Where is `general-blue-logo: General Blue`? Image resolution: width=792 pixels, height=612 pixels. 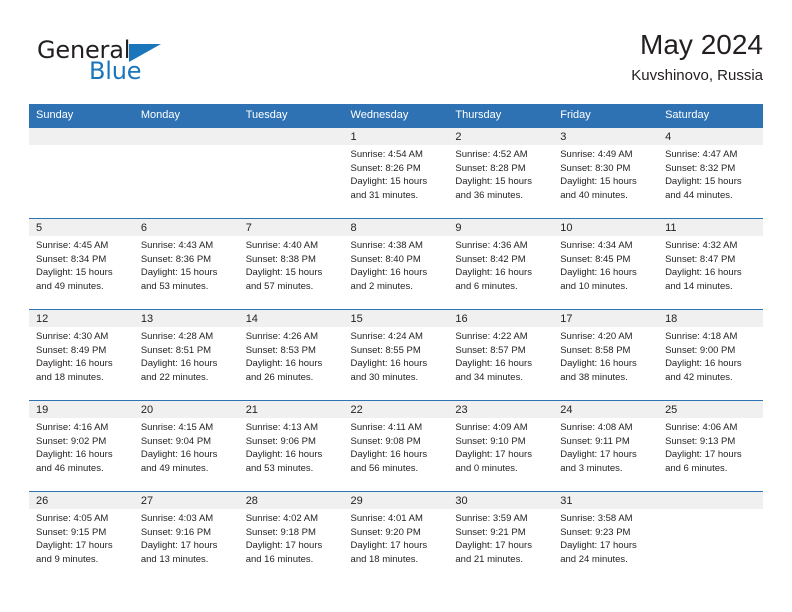
general-blue-logo: General Blue is located at coordinates (149, 64).